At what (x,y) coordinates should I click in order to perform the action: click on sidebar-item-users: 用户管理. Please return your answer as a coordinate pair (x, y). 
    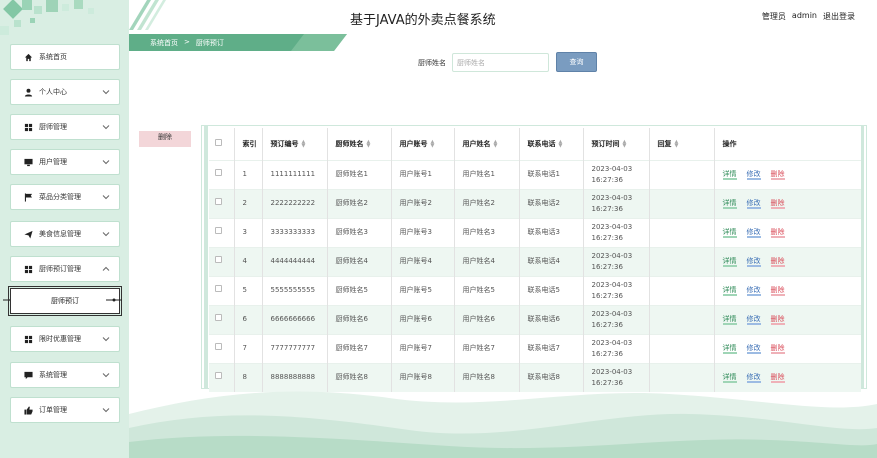
    Looking at the image, I should click on (65, 162).